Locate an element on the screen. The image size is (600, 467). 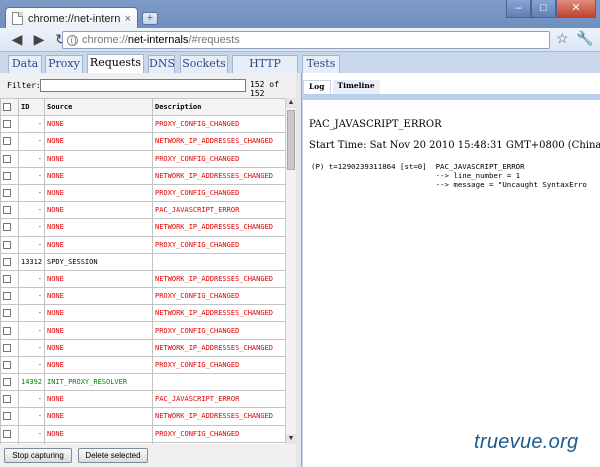
url-host: net-internals is located at coordinates (158, 40).